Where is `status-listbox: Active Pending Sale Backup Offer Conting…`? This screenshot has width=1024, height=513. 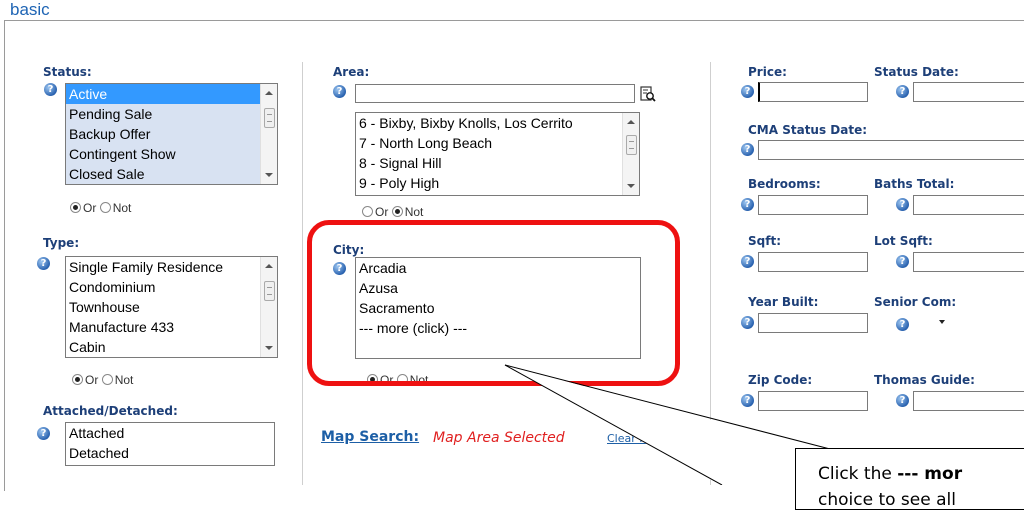 status-listbox: Active Pending Sale Backup Offer Conting… is located at coordinates (171, 134).